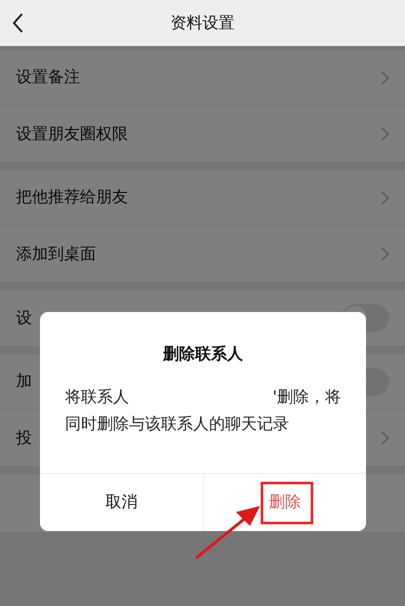  I want to click on dialog-message: '删除，将, so click(306, 397).